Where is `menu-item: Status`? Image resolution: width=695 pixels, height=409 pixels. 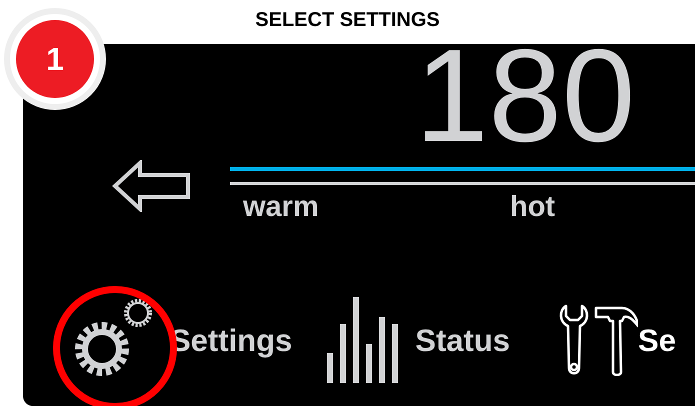
menu-item: Status is located at coordinates (418, 340).